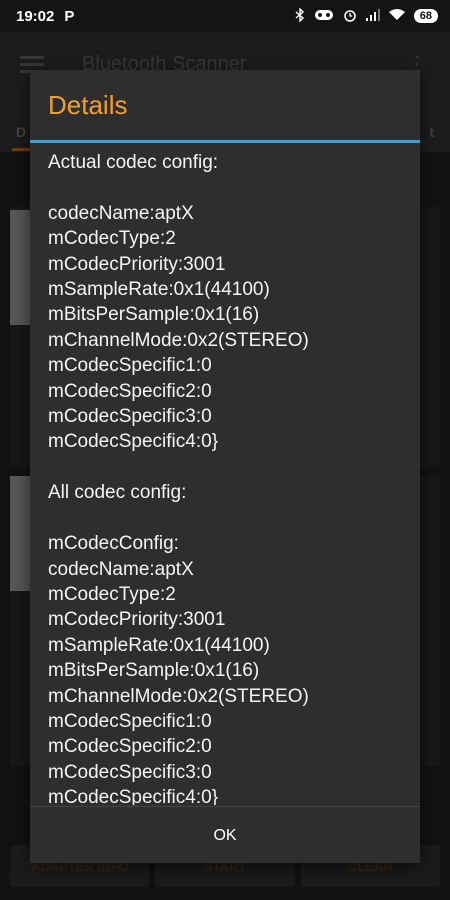 This screenshot has width=450, height=900. I want to click on dialog-title: Details, so click(88, 105).